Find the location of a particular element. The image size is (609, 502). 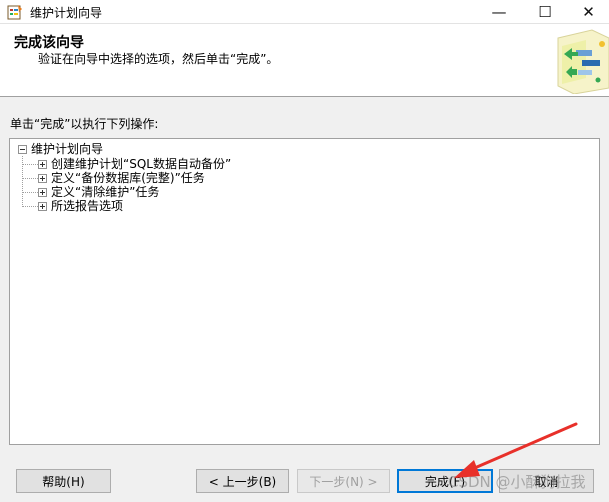

page-description: 验证在向导中选择的选项，然后单击“完成”。 is located at coordinates (158, 59).